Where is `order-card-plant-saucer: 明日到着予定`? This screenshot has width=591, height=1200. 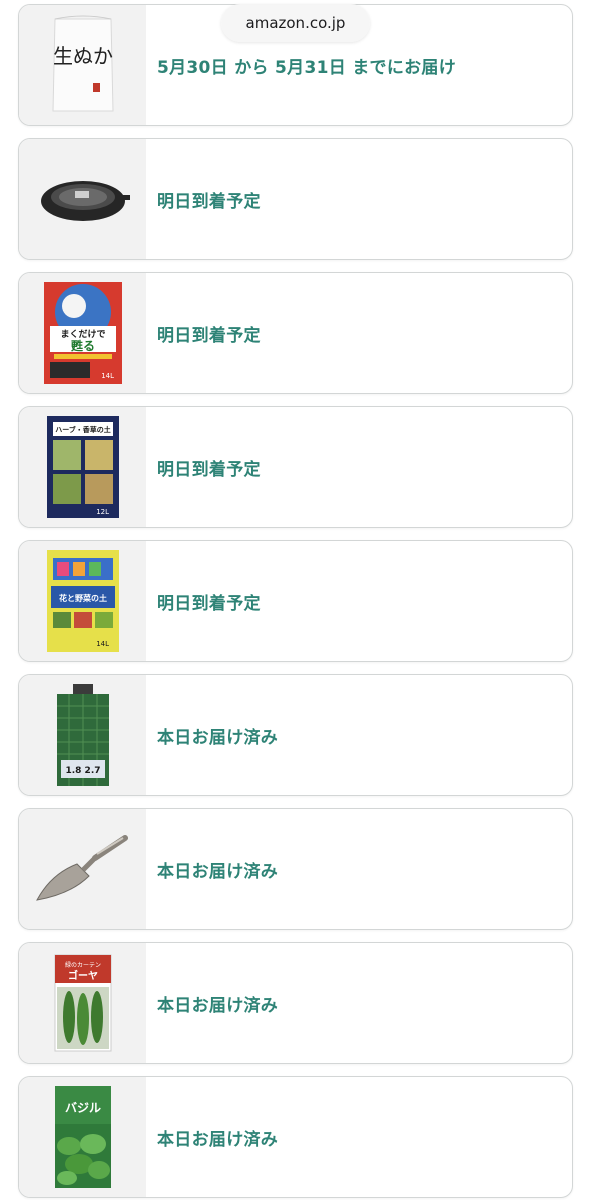 order-card-plant-saucer: 明日到着予定 is located at coordinates (295, 199).